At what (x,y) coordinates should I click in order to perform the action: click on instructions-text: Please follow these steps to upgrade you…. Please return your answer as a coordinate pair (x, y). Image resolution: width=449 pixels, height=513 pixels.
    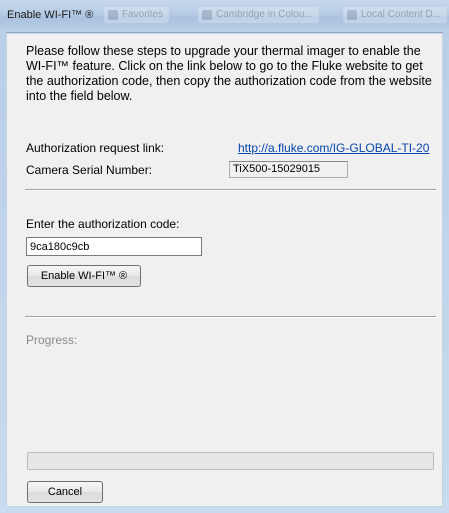
    Looking at the image, I should click on (229, 73).